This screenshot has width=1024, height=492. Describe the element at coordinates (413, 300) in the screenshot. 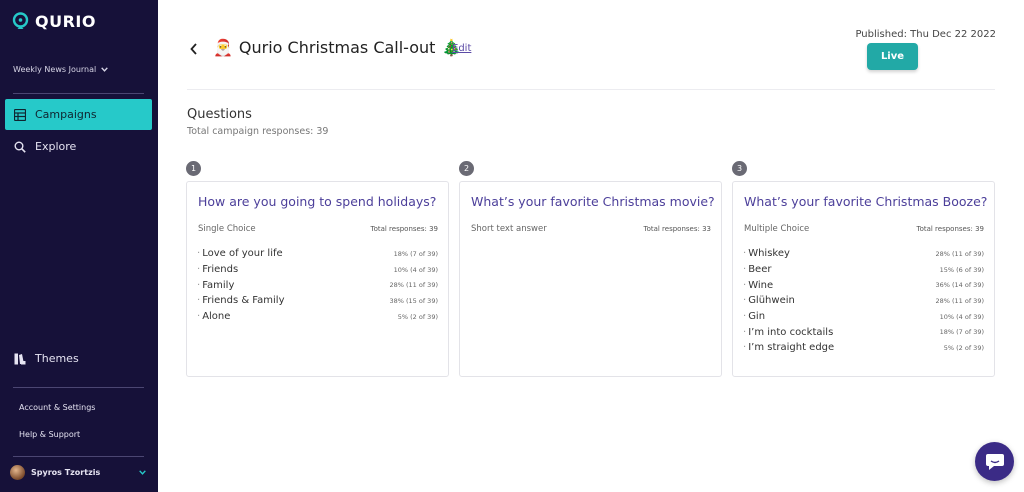

I see `answer-percentage: 38% (15 of 39)` at that location.